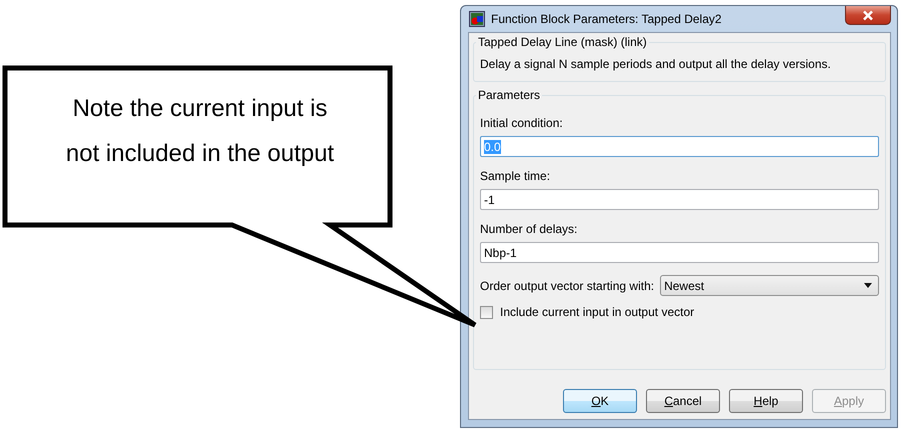 This screenshot has width=901, height=429. Describe the element at coordinates (516, 176) in the screenshot. I see `field-label: Sample time:` at that location.